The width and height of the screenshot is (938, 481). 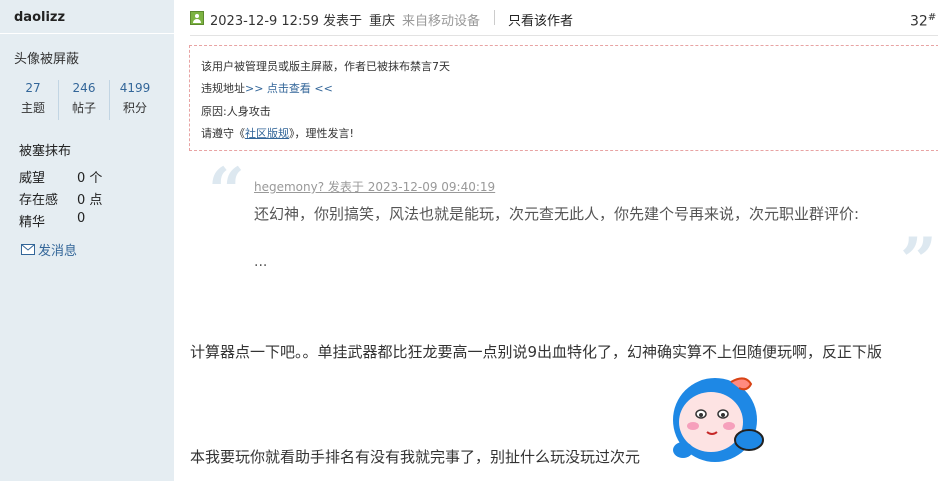 What do you see at coordinates (58, 251) in the screenshot?
I see `send-message-label: 发消息` at bounding box center [58, 251].